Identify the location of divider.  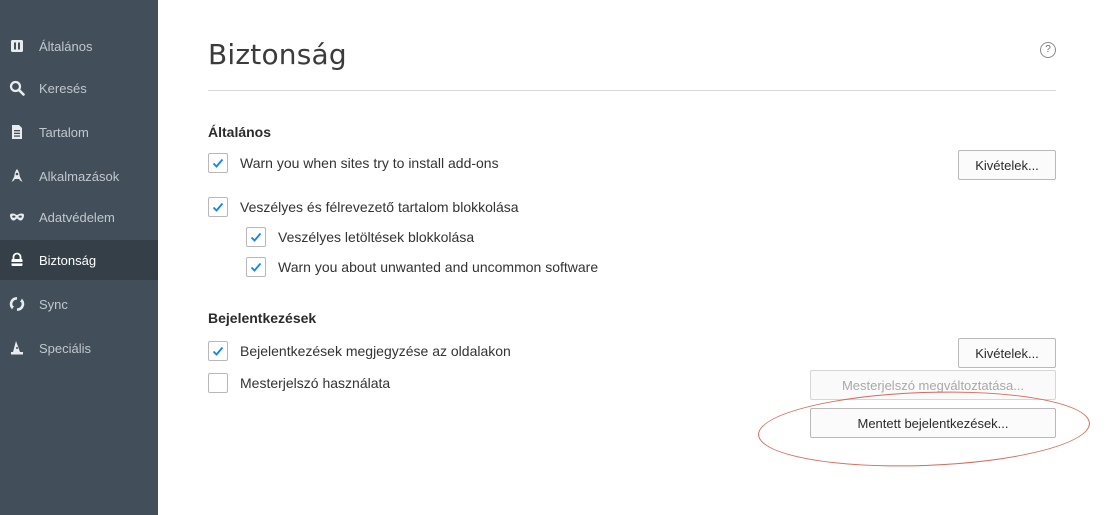
(632, 90).